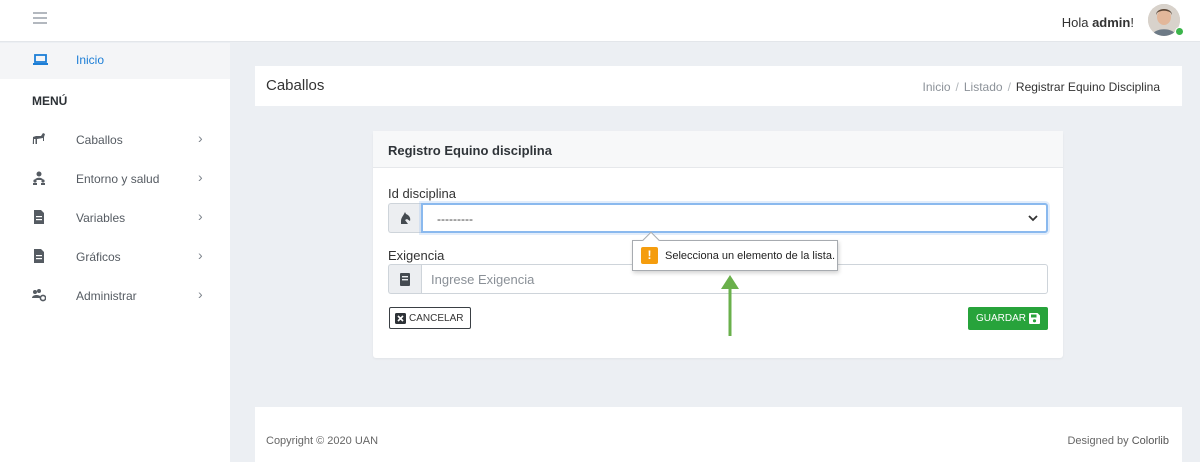  I want to click on sidebar-item-label: Caballos, so click(99, 140).